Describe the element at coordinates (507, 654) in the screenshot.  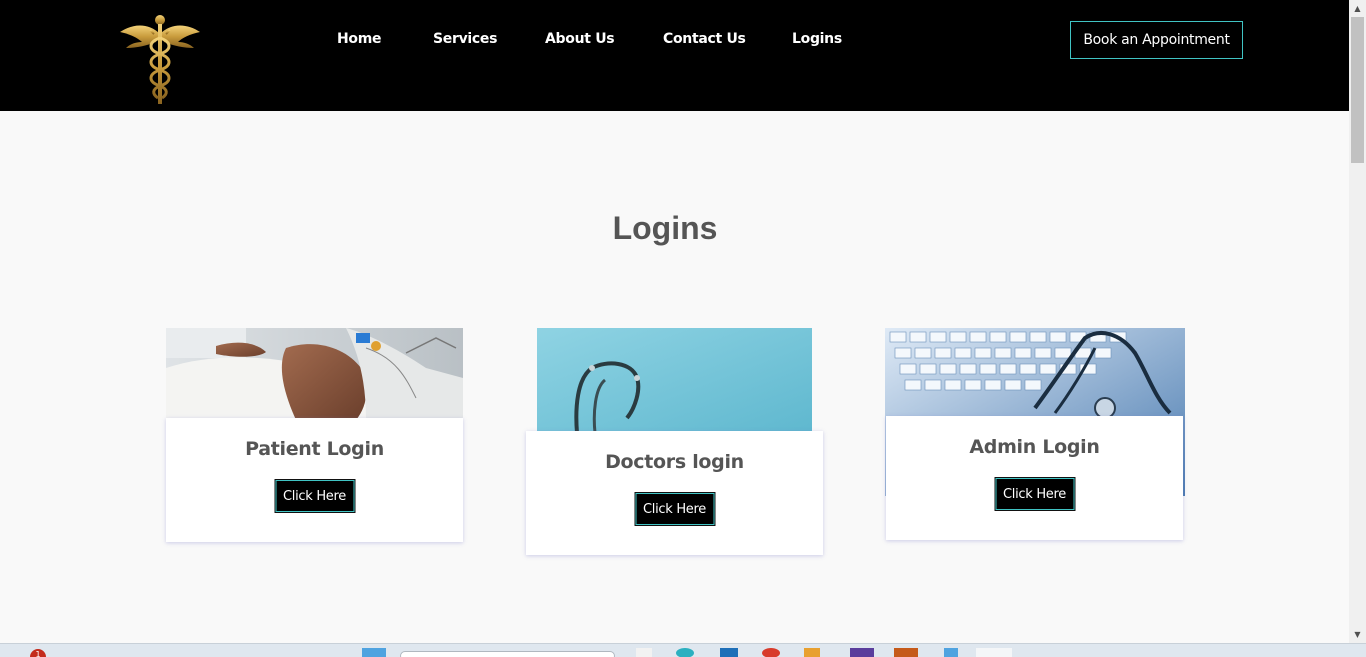
I see `taskbar-search-box` at that location.